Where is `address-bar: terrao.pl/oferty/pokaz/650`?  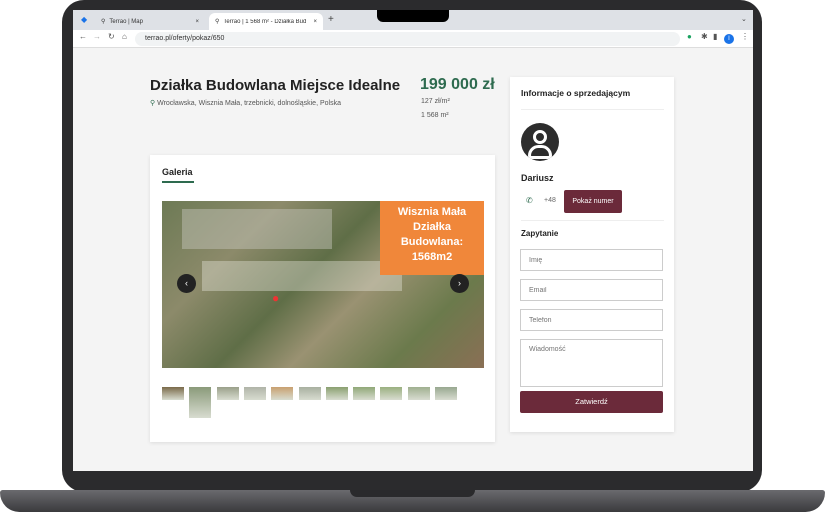
address-bar: terrao.pl/oferty/pokaz/650 is located at coordinates (407, 39).